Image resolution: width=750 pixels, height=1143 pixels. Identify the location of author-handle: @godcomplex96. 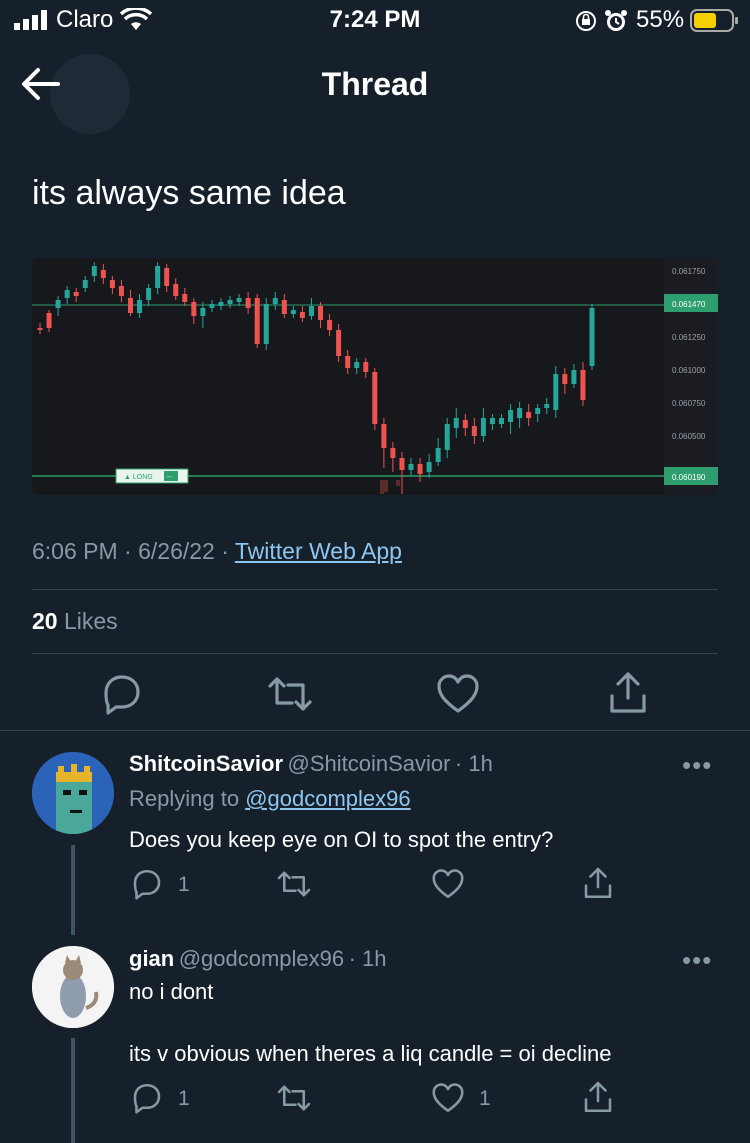
(261, 958).